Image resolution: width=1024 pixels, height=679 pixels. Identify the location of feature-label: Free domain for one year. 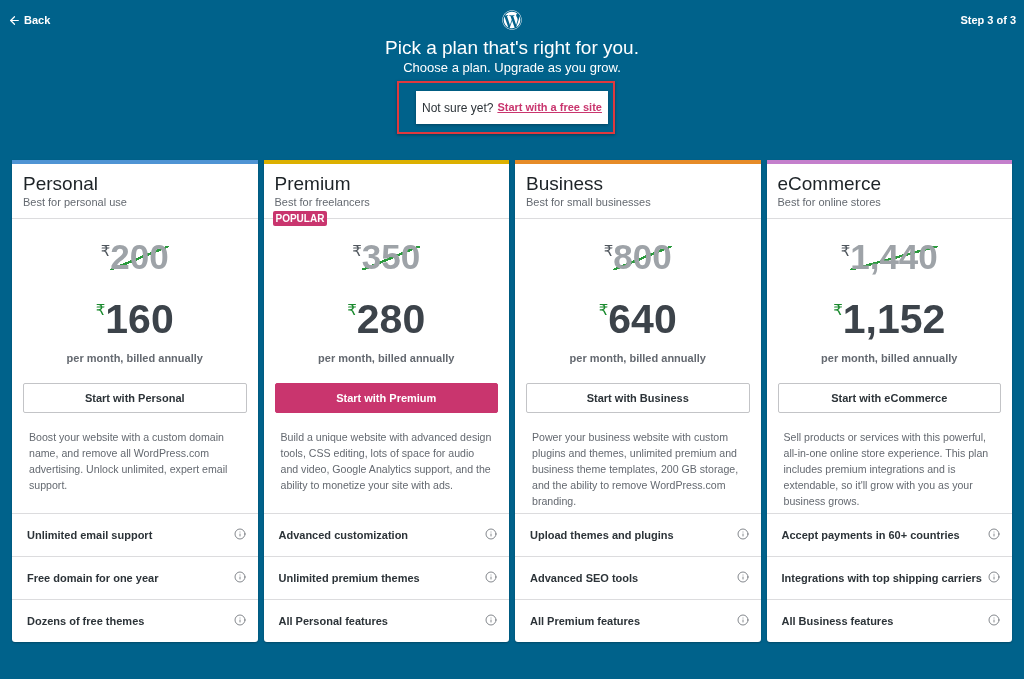
(93, 578).